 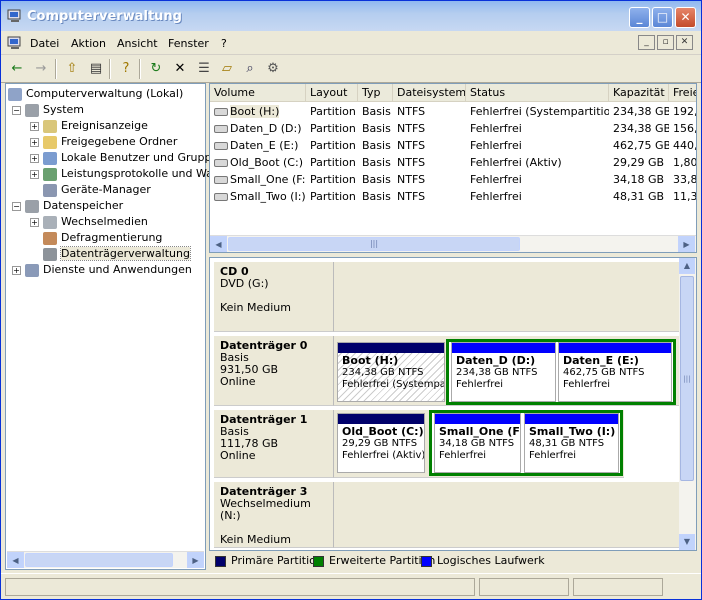 I want to click on menu-fenster: Fenster, so click(x=188, y=43).